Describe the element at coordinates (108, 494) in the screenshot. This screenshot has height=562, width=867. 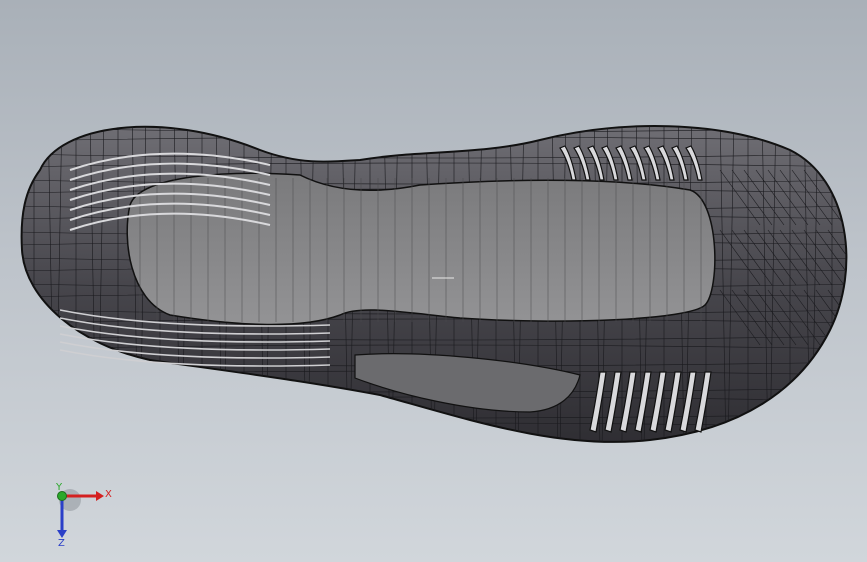
I see `x-axis-label: X` at that location.